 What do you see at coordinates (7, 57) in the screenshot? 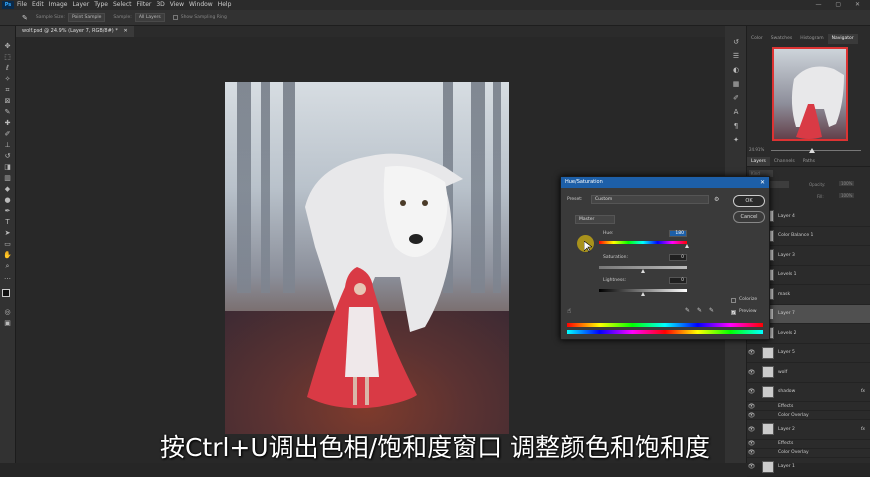
I see `marquee-tool-icon: ⬚` at bounding box center [7, 57].